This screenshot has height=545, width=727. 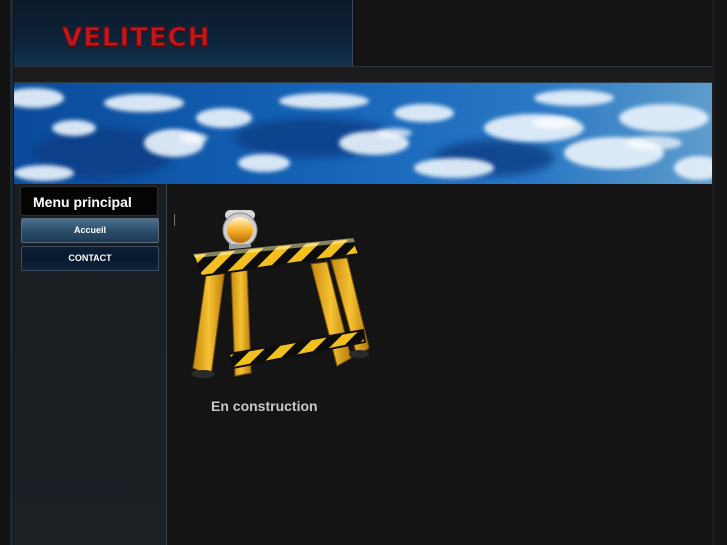 I want to click on nav-accueil-button: Accueil, so click(x=90, y=230).